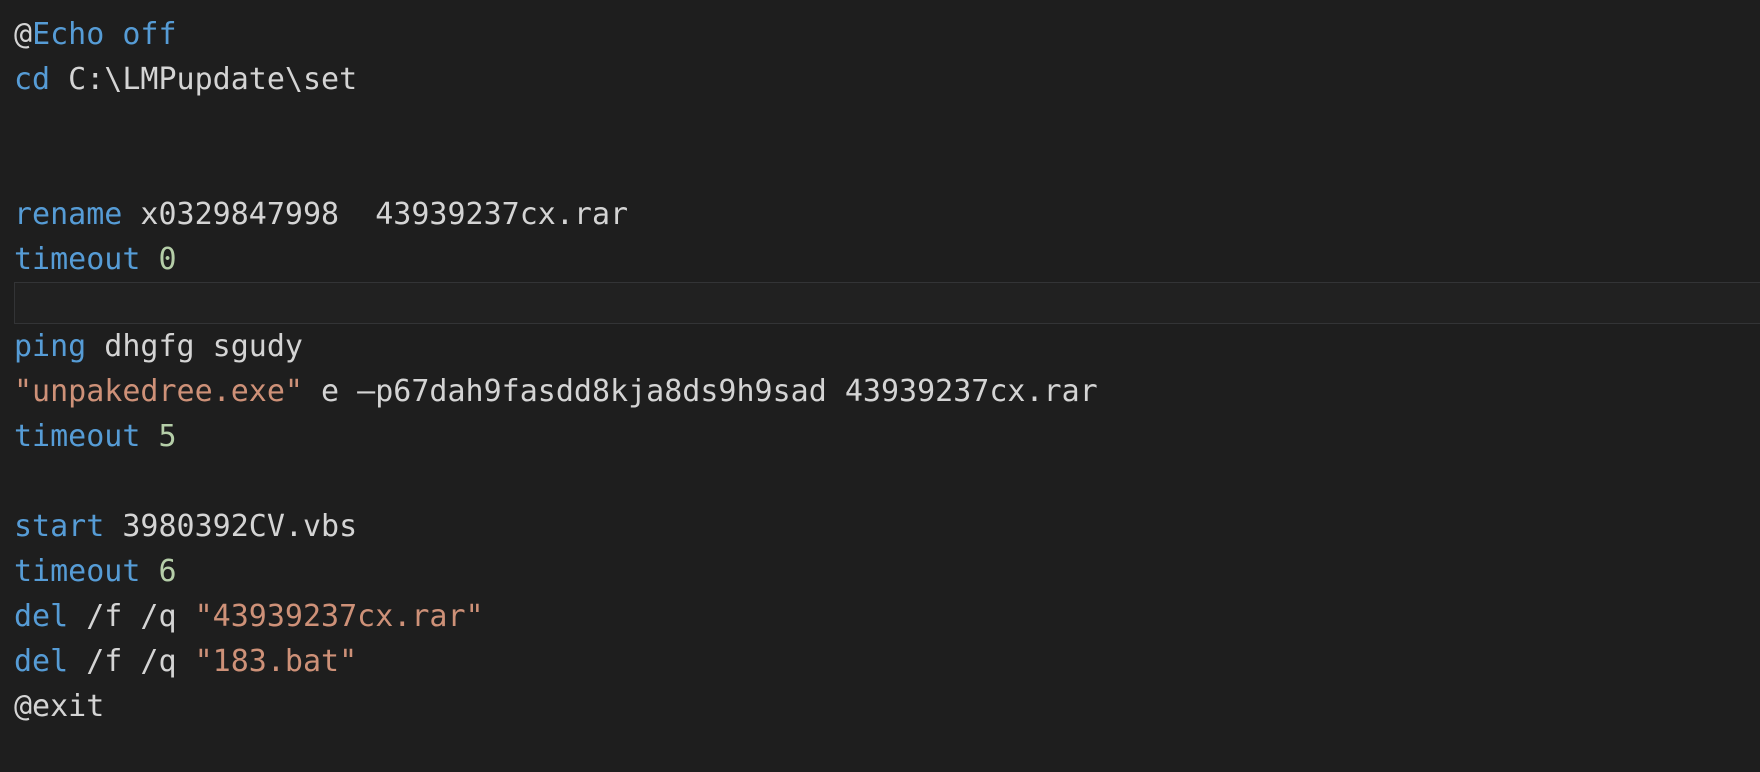  Describe the element at coordinates (880, 571) in the screenshot. I see `code-line: timeout 6` at that location.